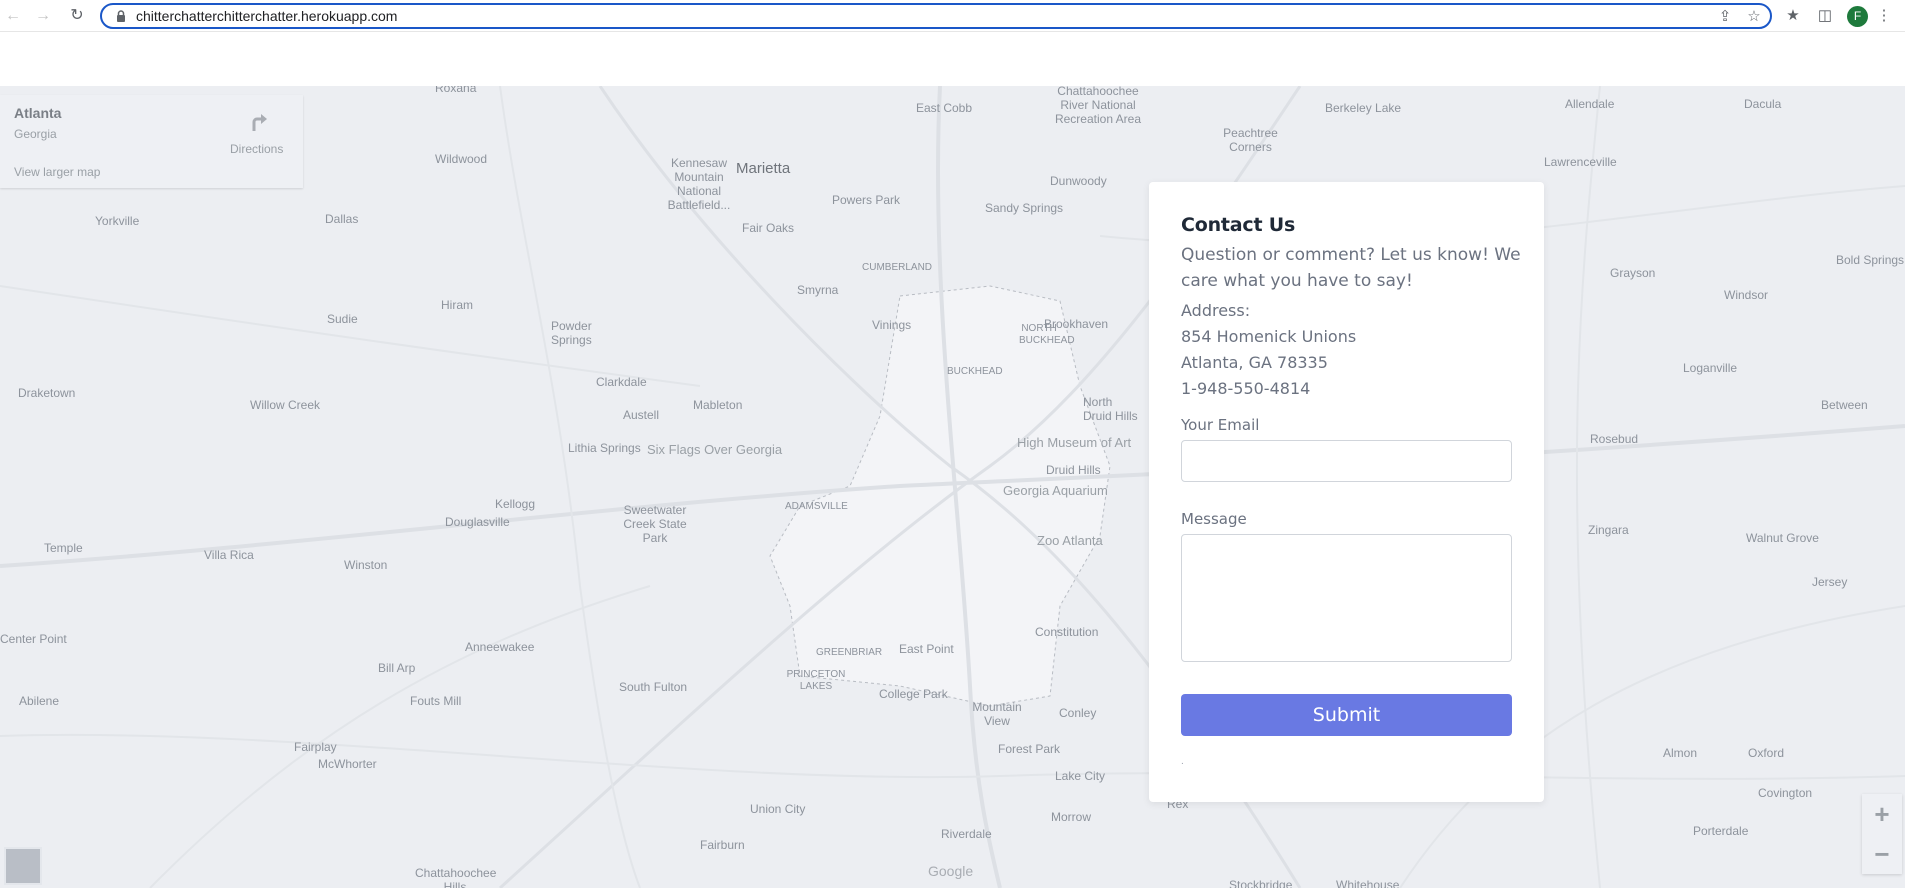 The image size is (1905, 888). I want to click on map-place: Powers Park, so click(866, 200).